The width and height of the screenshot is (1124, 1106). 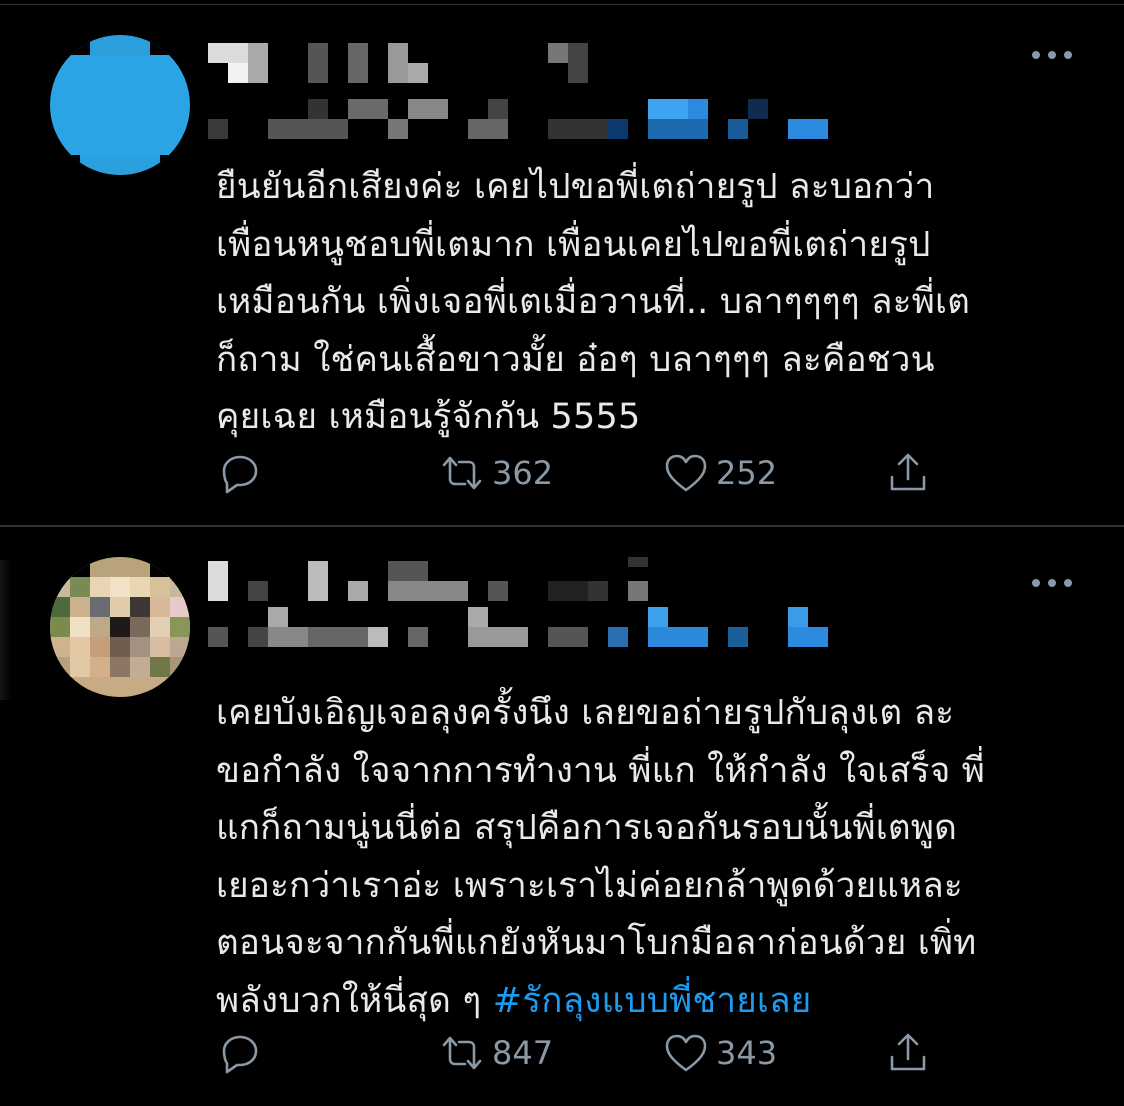 I want to click on tweet-actions: 362 252, so click(x=586, y=473).